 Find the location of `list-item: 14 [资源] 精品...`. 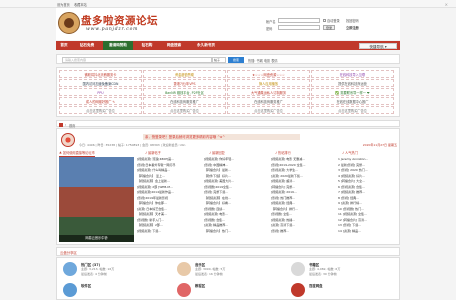

list-item: 14 [资源] 精品... is located at coordinates (368, 232).